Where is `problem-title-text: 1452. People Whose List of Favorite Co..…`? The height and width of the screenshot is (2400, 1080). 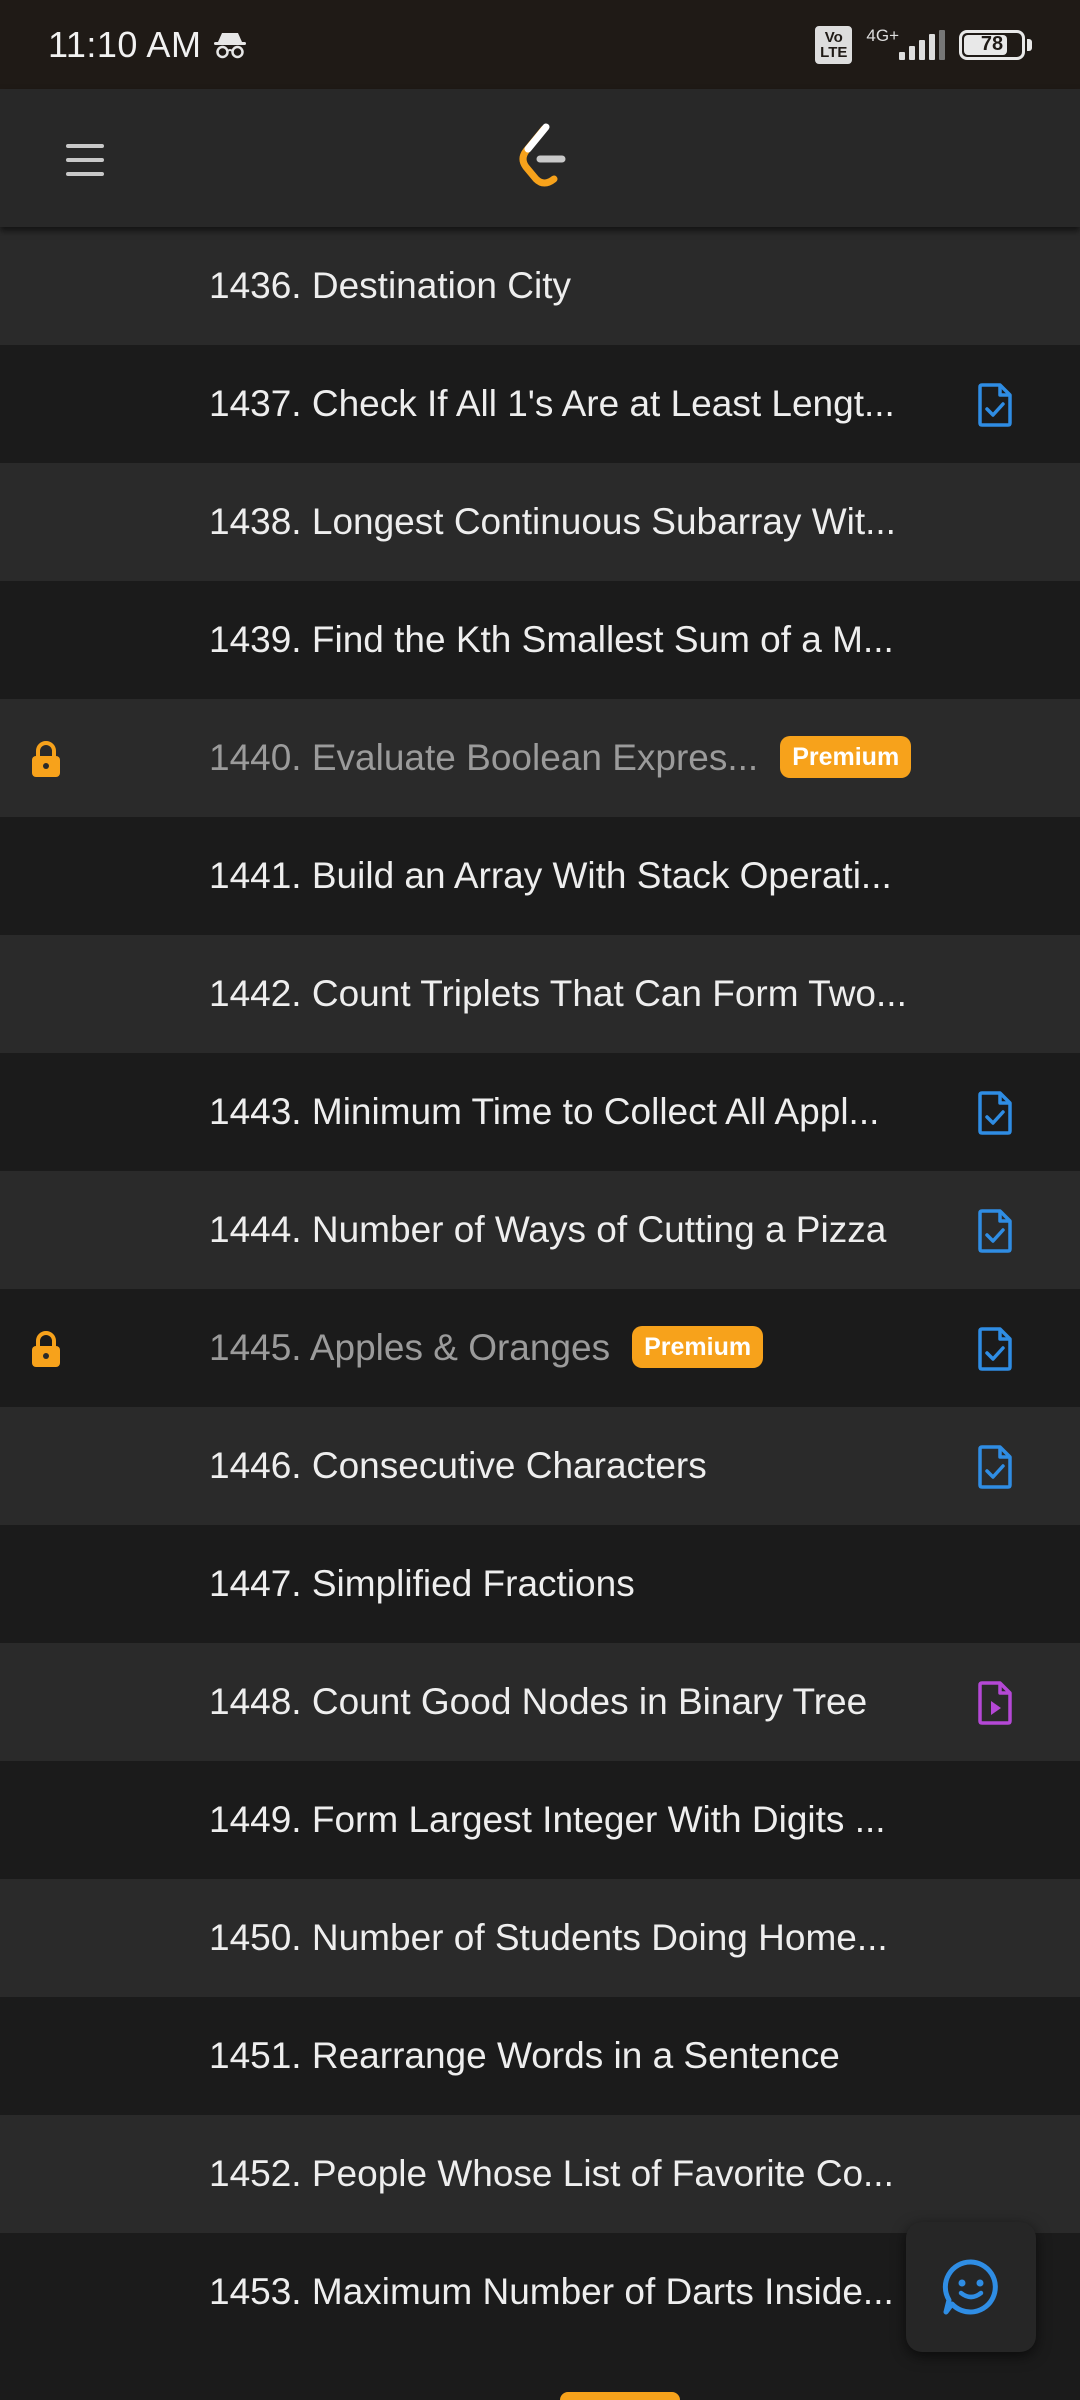
problem-title-text: 1452. People Whose List of Favorite Co..… is located at coordinates (551, 2173).